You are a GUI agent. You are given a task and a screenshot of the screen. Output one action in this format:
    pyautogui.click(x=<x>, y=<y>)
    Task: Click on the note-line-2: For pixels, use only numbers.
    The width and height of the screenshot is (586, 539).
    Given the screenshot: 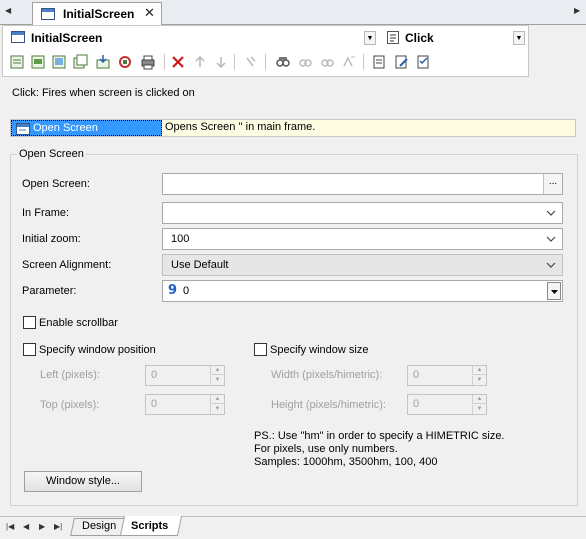 What is the action you would take?
    pyautogui.click(x=326, y=449)
    